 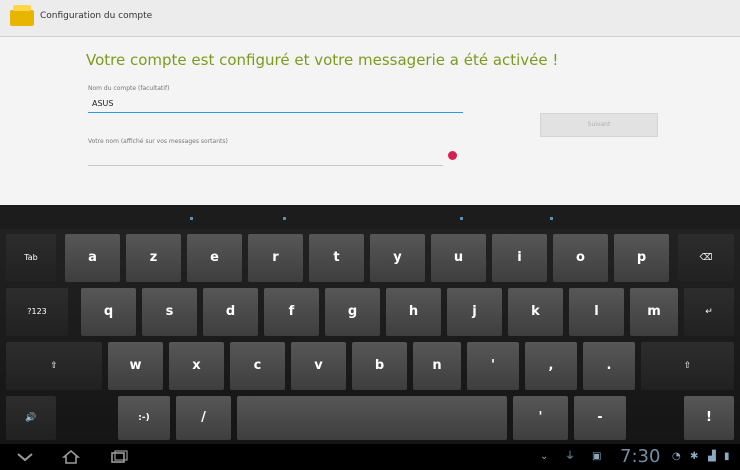 What do you see at coordinates (71, 456) in the screenshot?
I see `home-icon` at bounding box center [71, 456].